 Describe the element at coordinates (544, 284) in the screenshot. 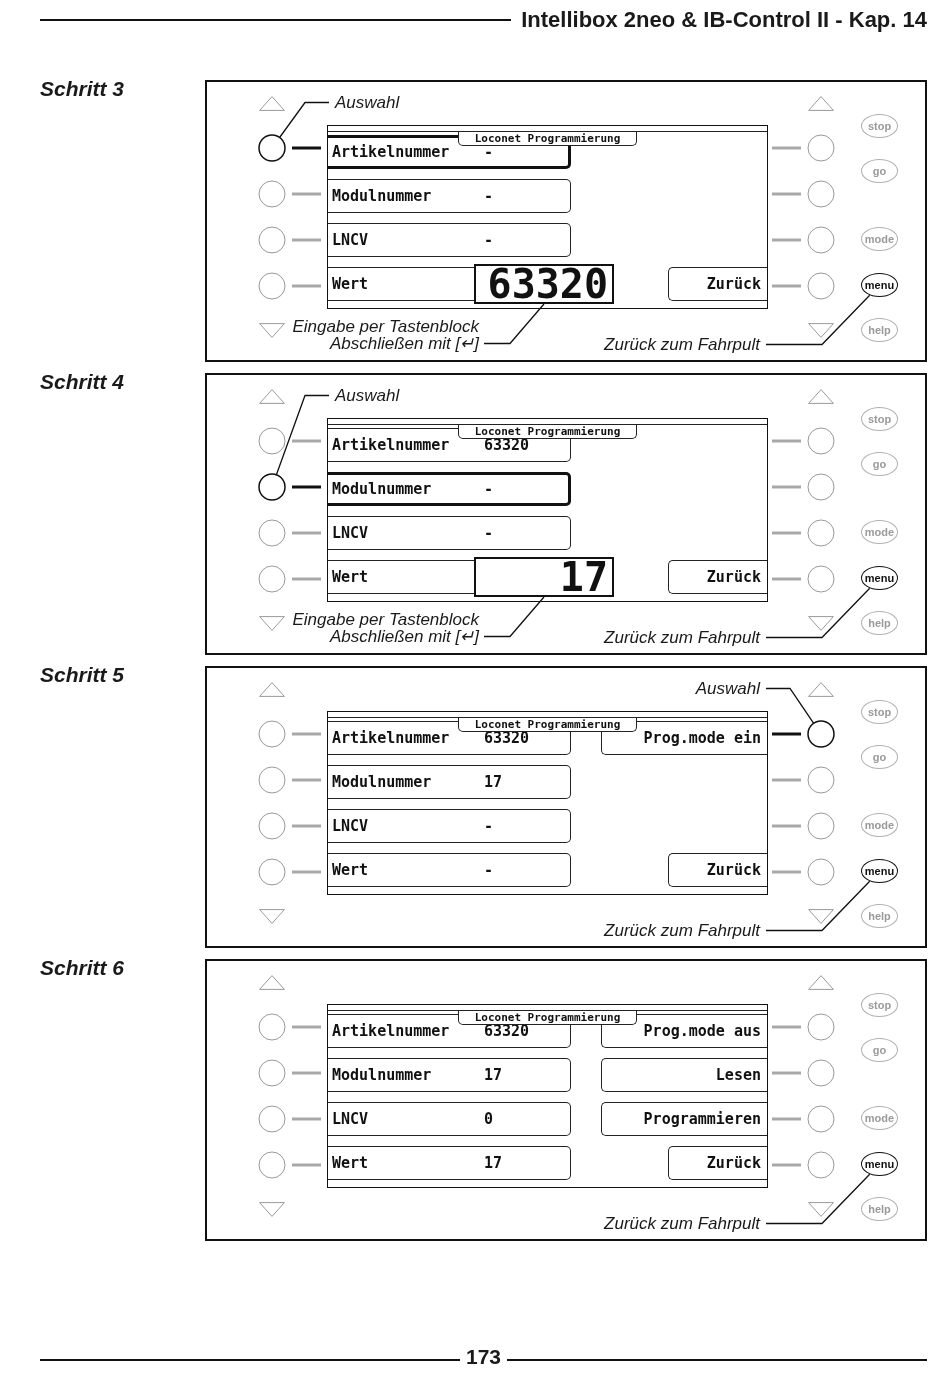

I see `value-input-field: 63320` at that location.